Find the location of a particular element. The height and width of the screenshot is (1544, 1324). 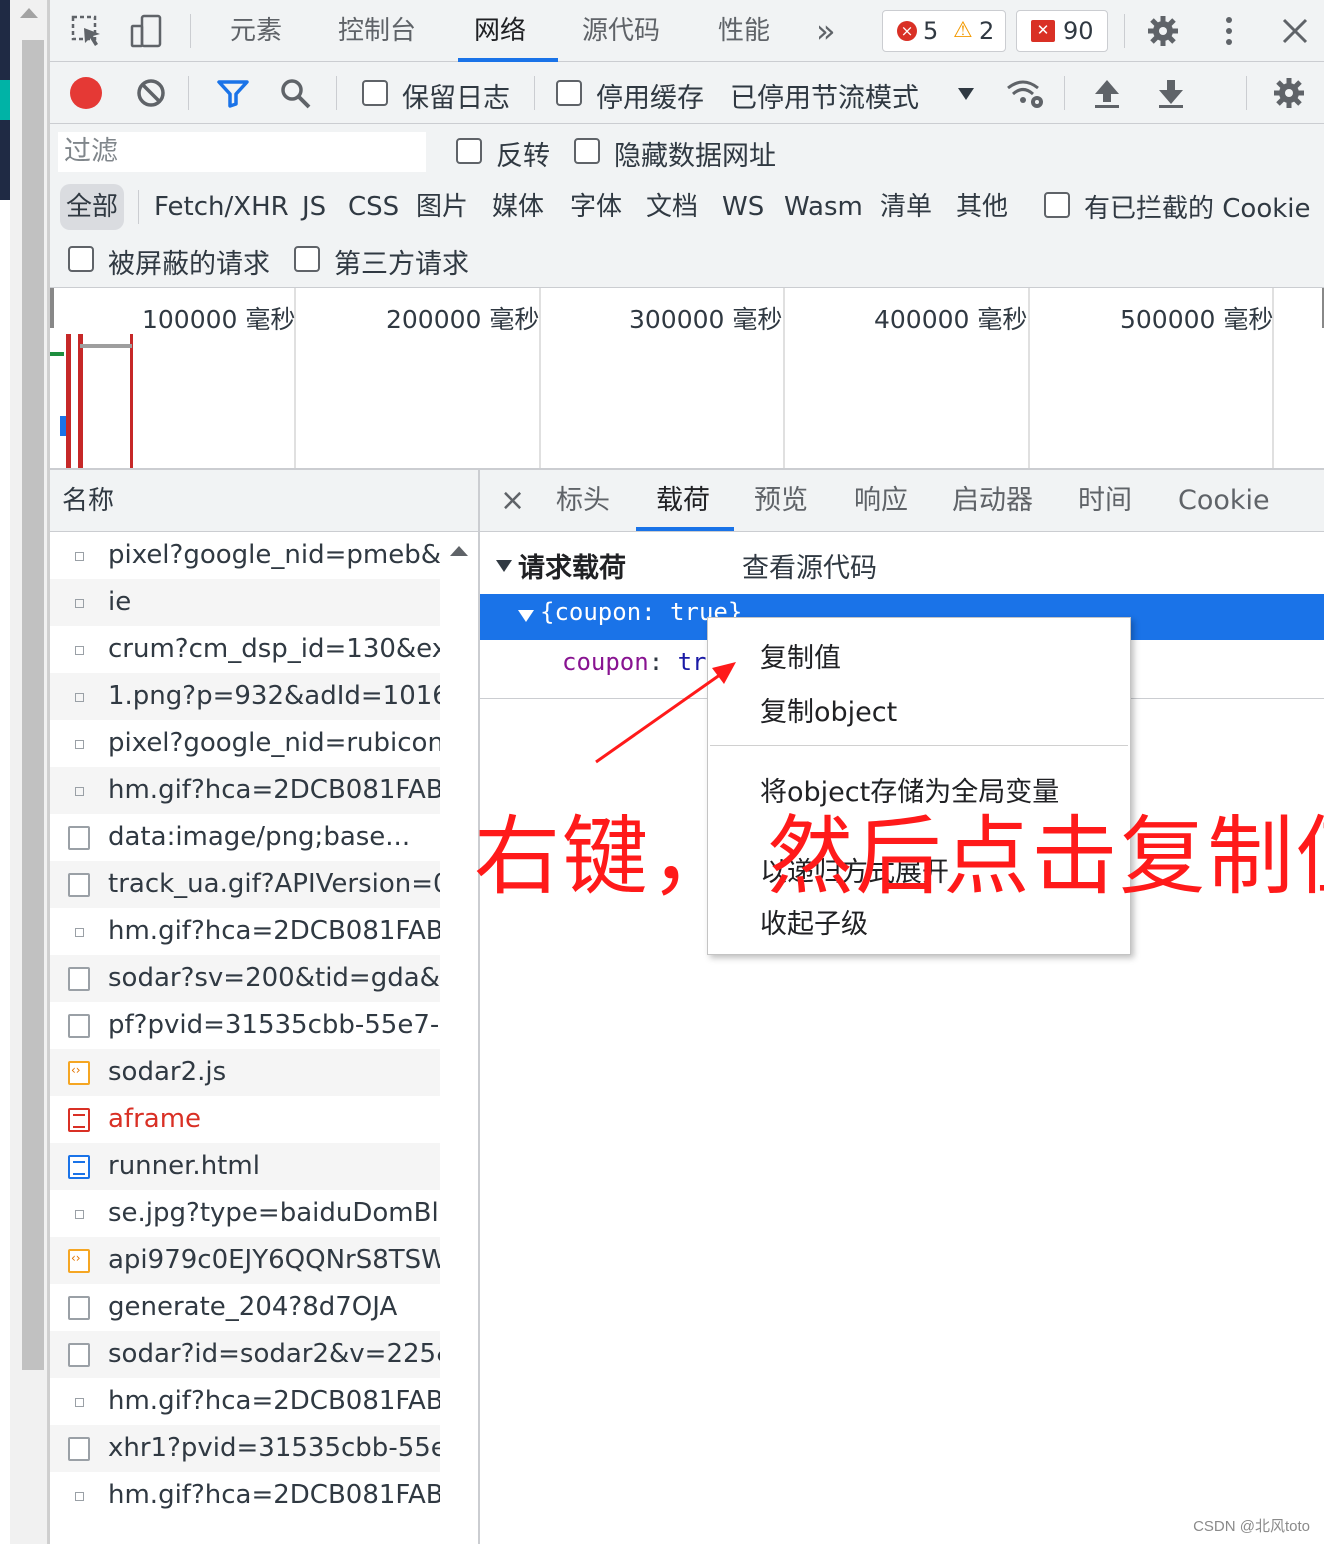

disable-cache-checkbox is located at coordinates (569, 93).